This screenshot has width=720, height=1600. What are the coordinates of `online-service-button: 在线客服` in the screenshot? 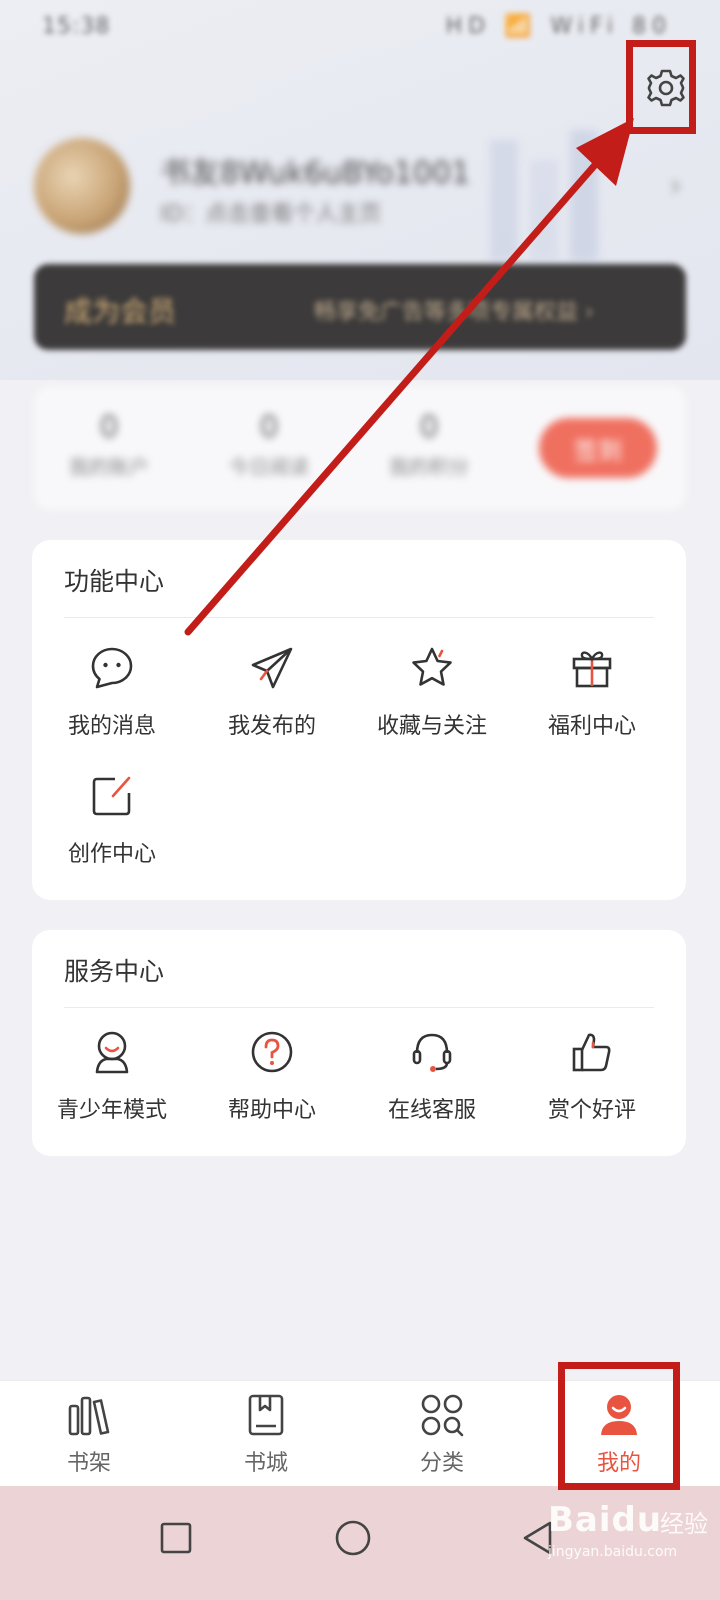 It's located at (432, 1075).